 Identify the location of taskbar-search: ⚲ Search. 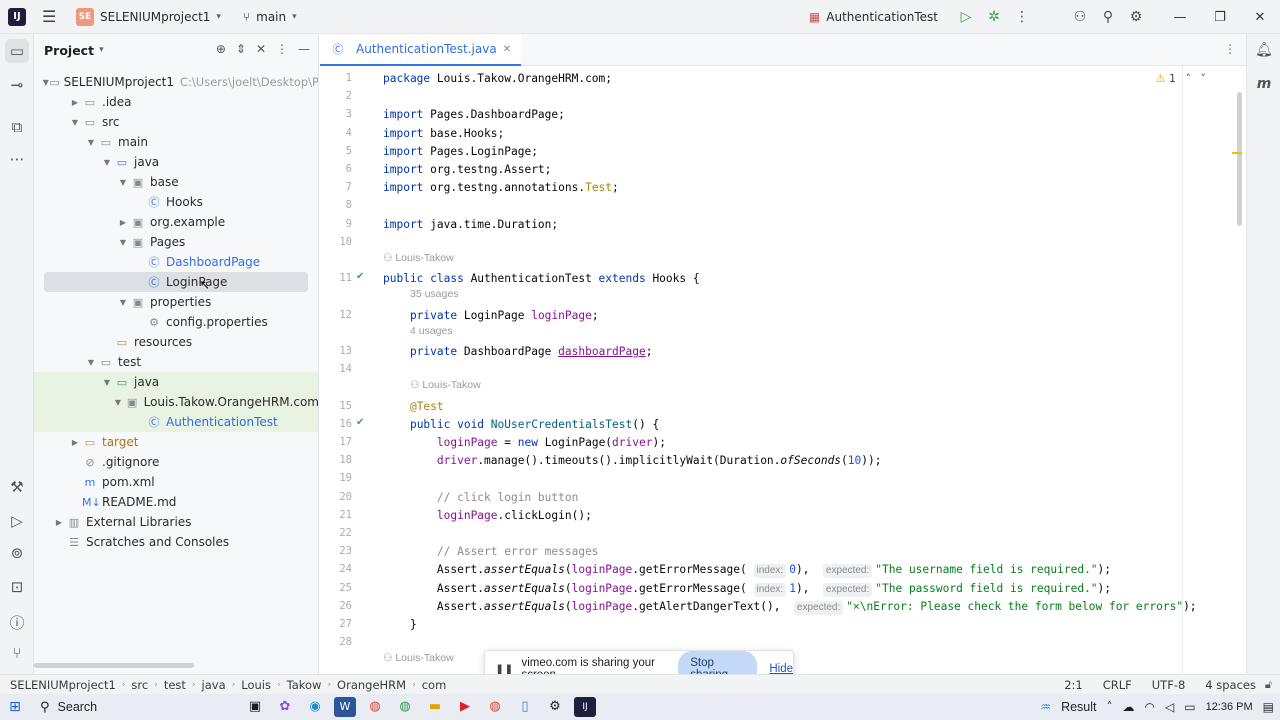
(119, 707).